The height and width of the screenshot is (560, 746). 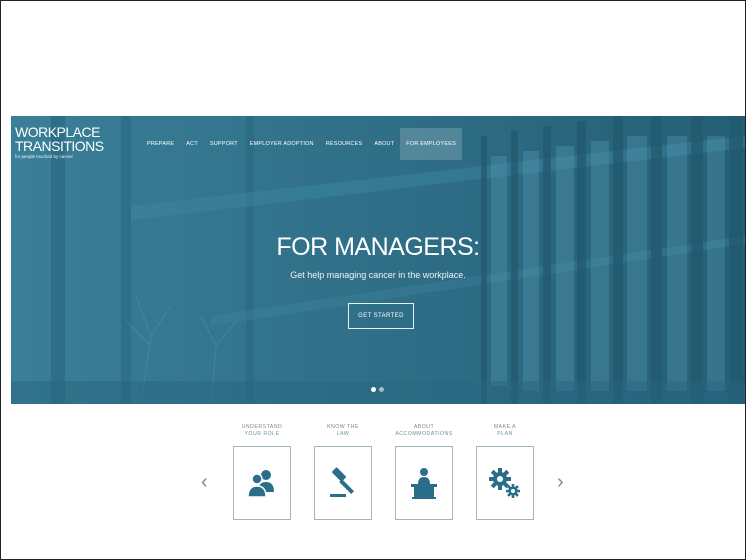 I want to click on logo-line-1: WORKPLACE, so click(x=57, y=132).